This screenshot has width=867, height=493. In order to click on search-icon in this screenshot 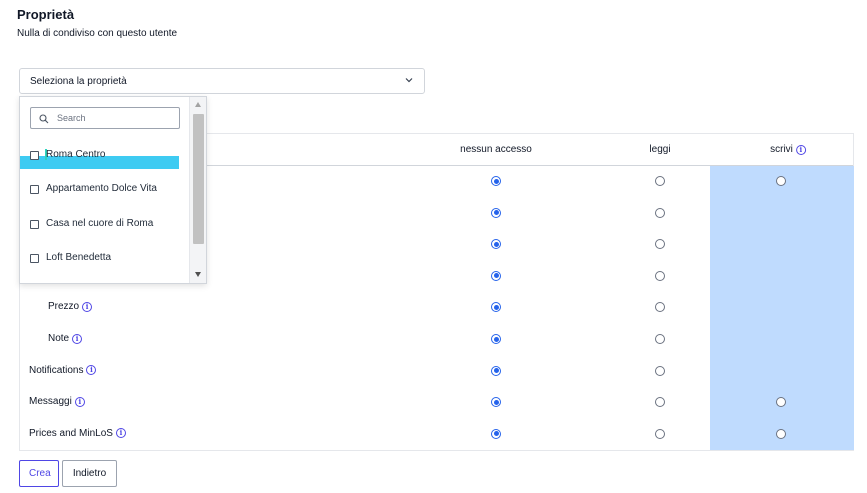, I will do `click(44, 119)`.